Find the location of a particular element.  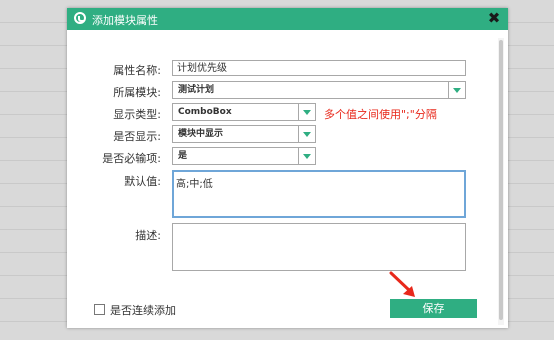

scrollbar-thumb is located at coordinates (501, 180).